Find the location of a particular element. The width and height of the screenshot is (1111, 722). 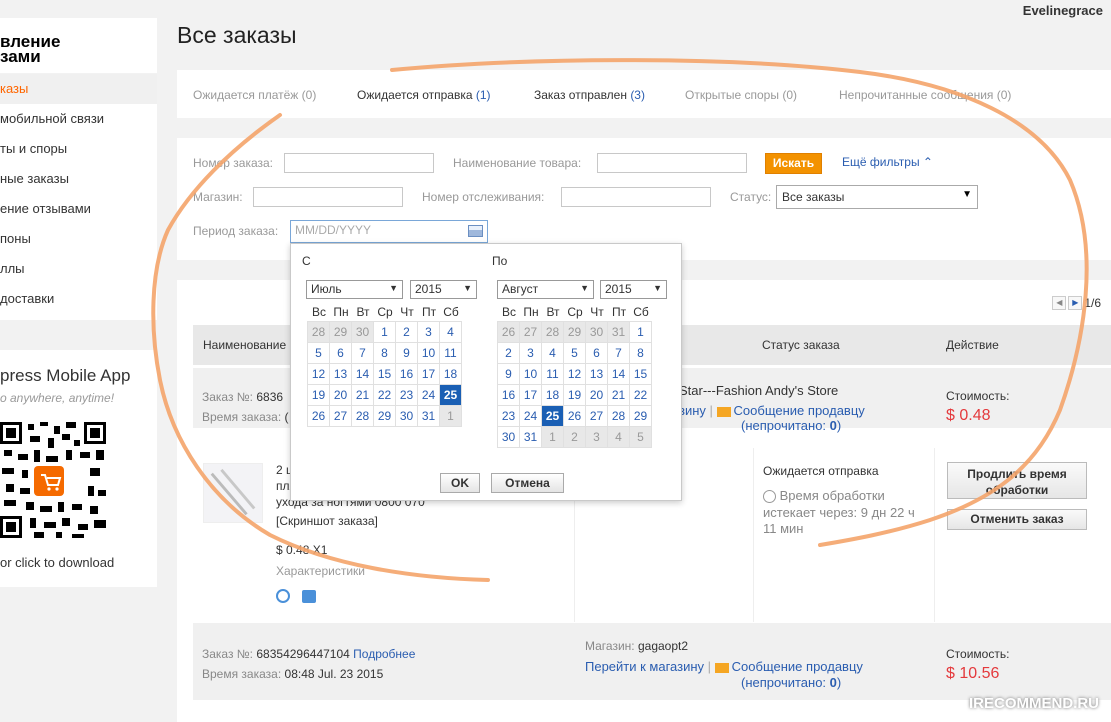

sidebar-item-orders: казы is located at coordinates (78, 89).